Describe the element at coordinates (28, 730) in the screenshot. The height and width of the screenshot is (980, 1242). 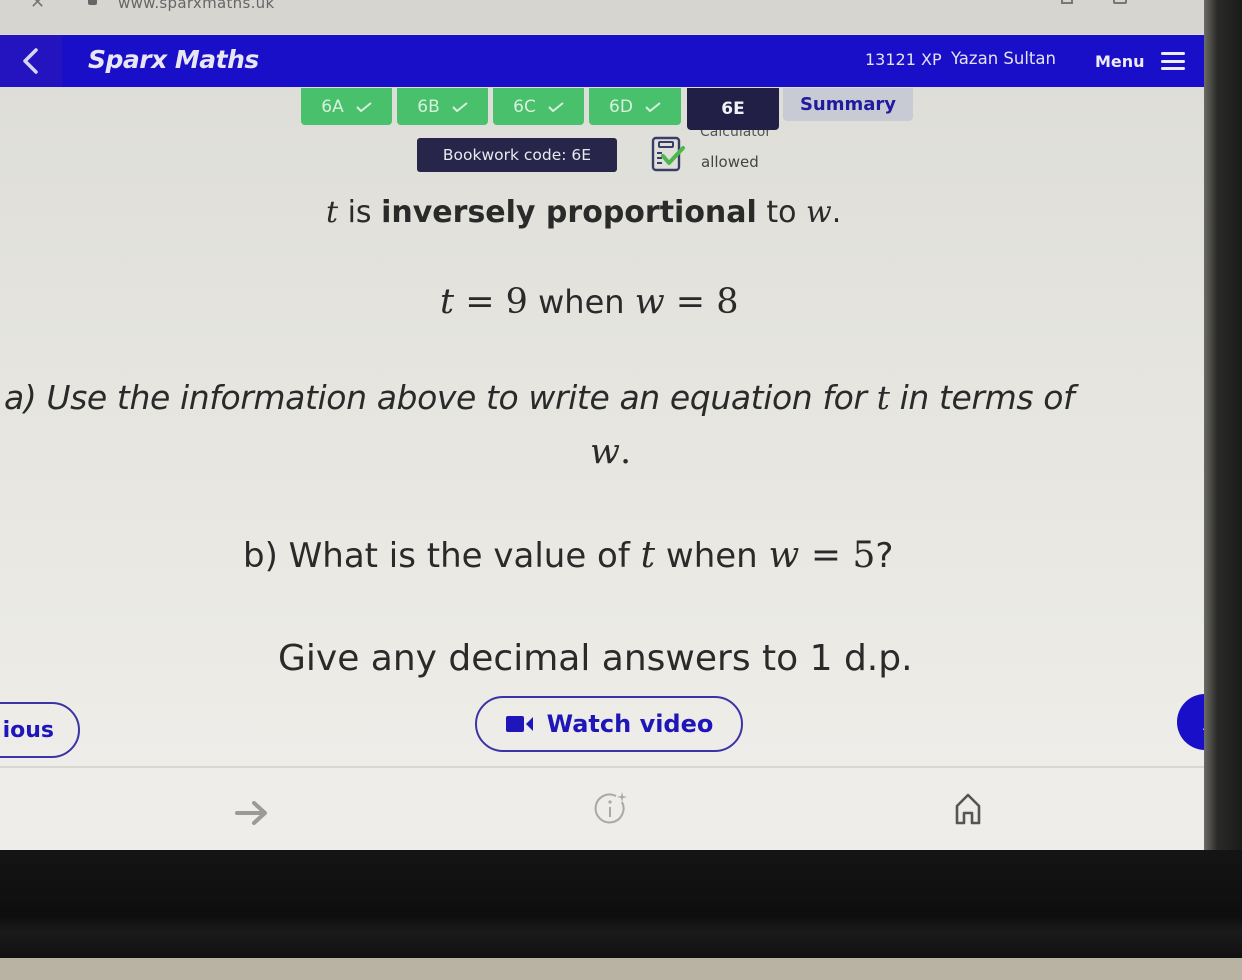
I see `previous-label: ious` at that location.